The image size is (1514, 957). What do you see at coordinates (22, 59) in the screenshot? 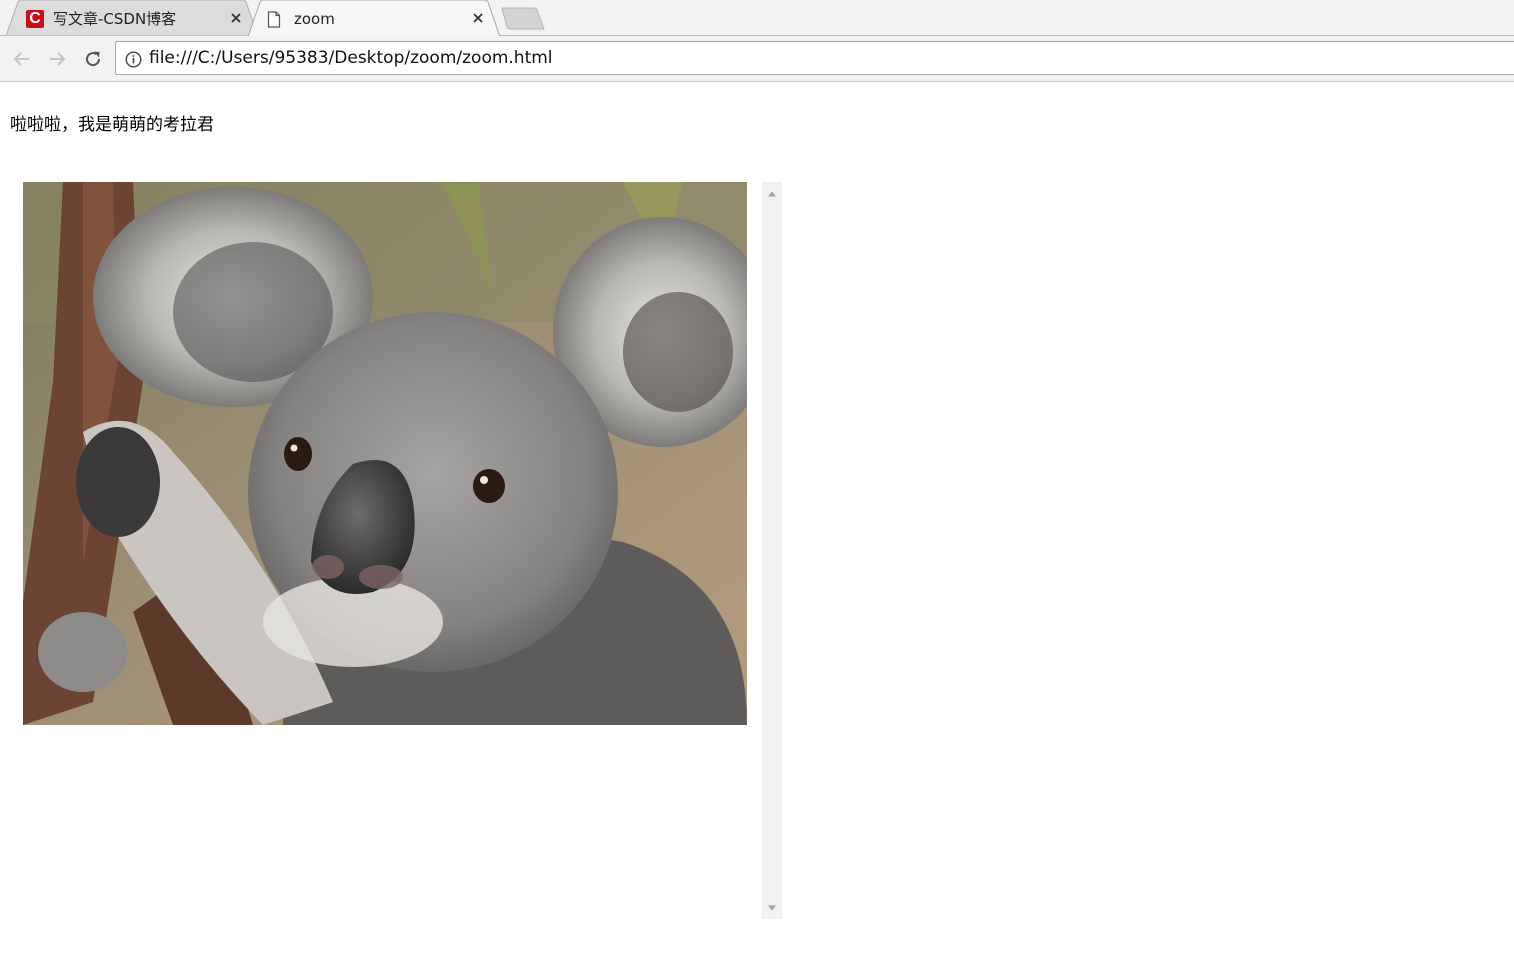
I see `back-arrow-icon` at bounding box center [22, 59].